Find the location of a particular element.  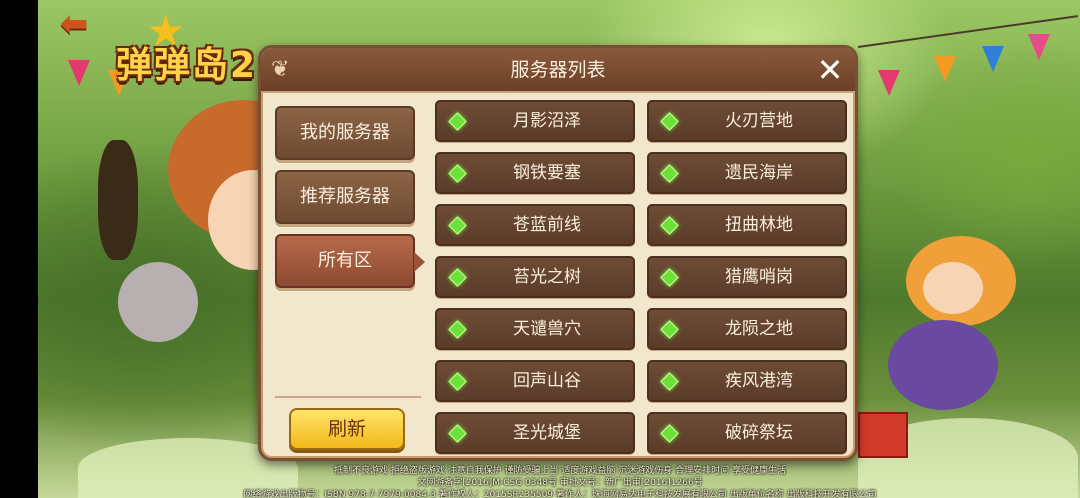

server-item: 遗民海岸 is located at coordinates (747, 173).